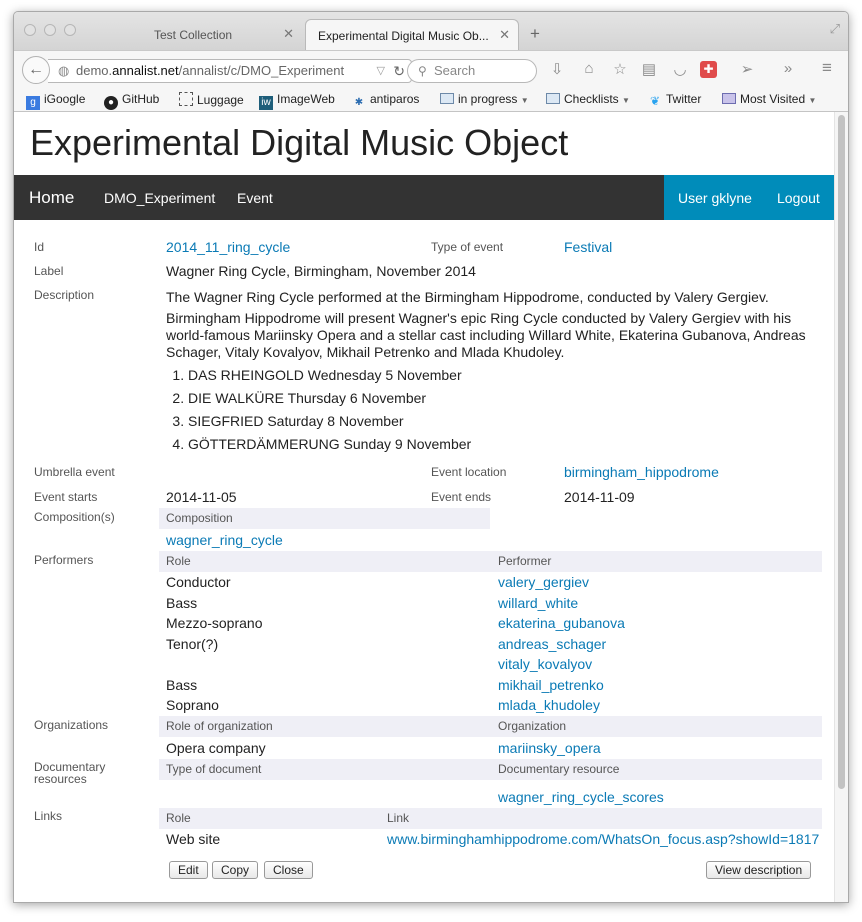  Describe the element at coordinates (656, 726) in the screenshot. I see `organization-column-header: Organization` at that location.